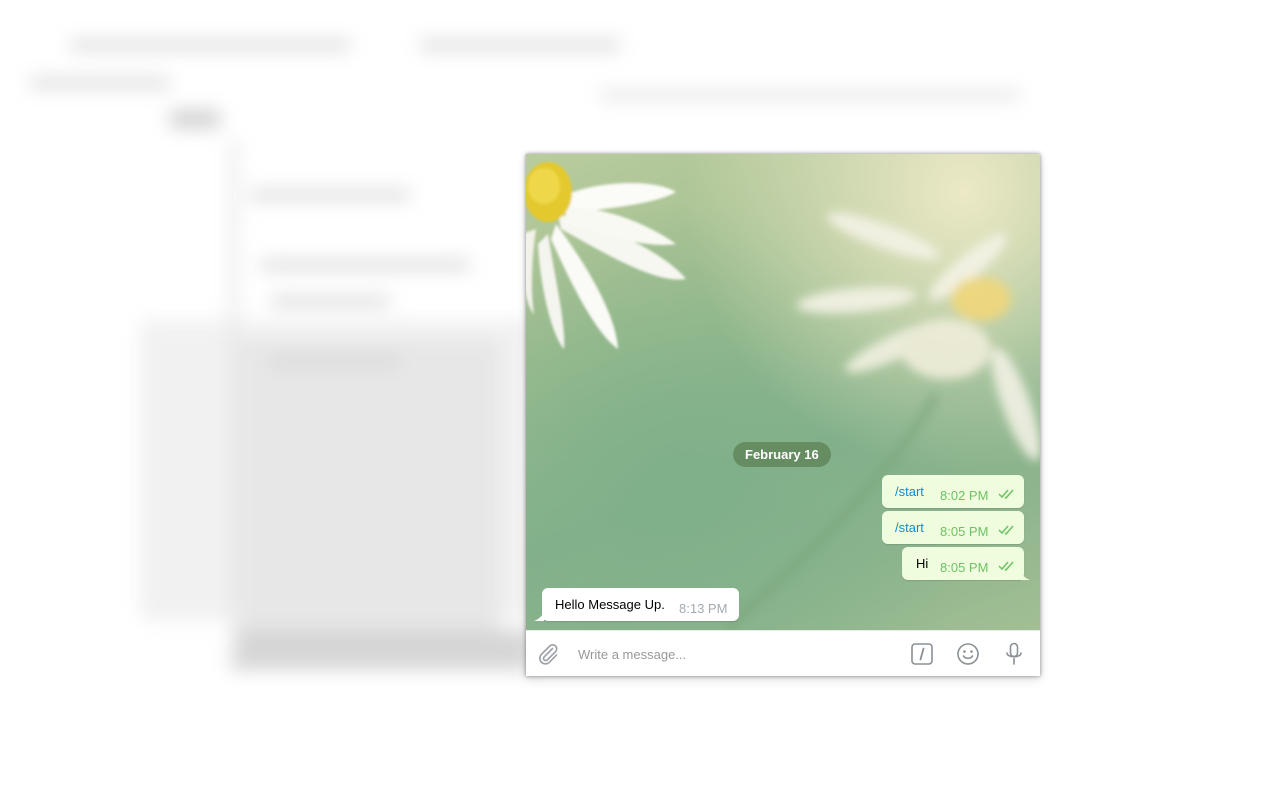 This screenshot has width=1280, height=800. I want to click on incoming-message: Hello Message Up. 8:13 PM, so click(640, 604).